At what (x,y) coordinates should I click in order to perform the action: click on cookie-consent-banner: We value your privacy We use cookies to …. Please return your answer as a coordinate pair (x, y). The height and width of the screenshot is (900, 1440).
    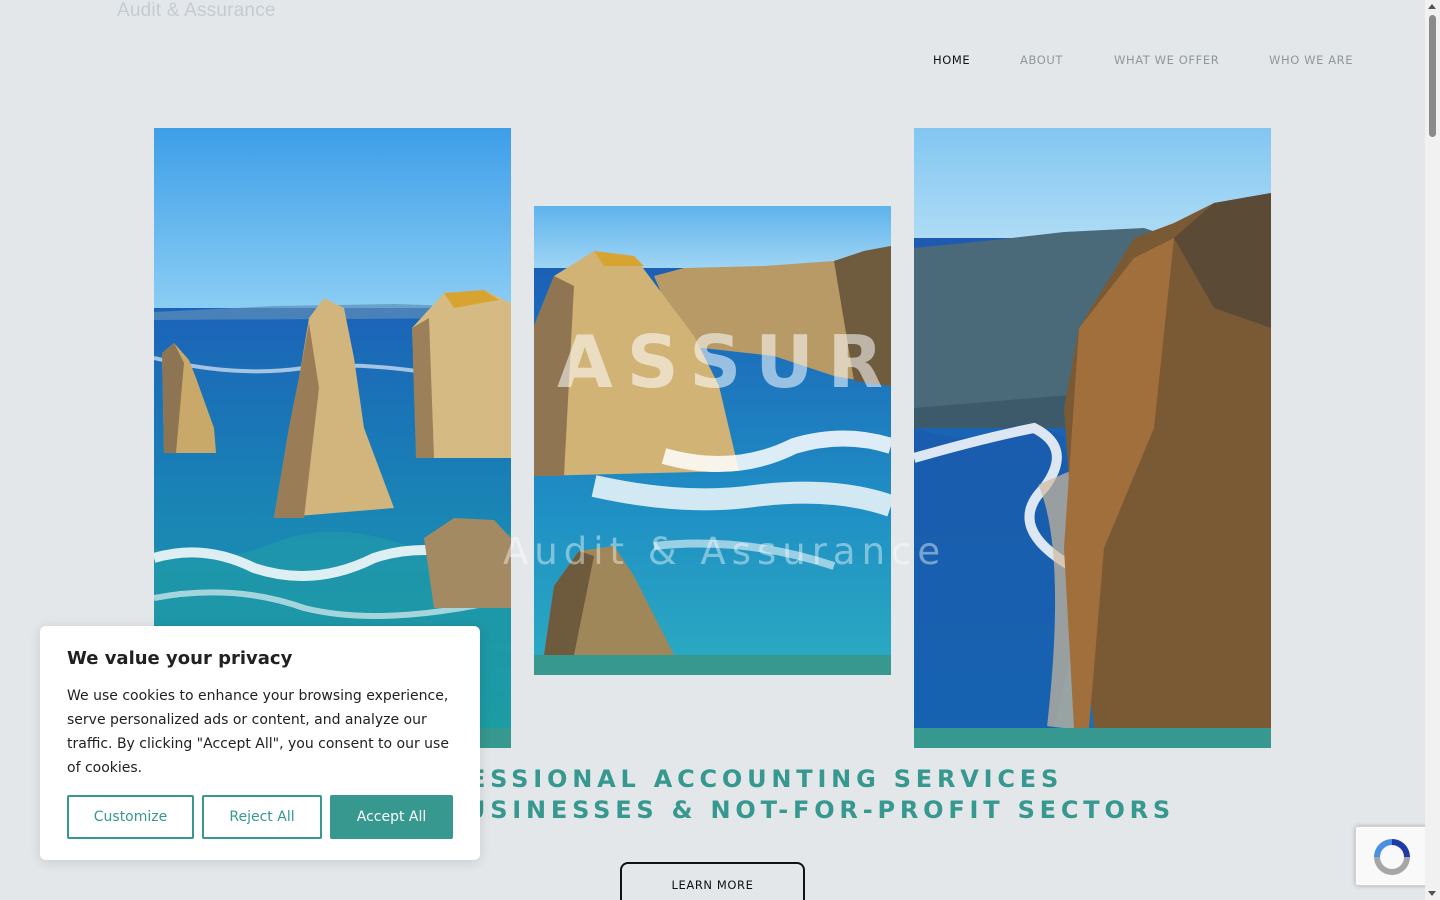
    Looking at the image, I should click on (260, 743).